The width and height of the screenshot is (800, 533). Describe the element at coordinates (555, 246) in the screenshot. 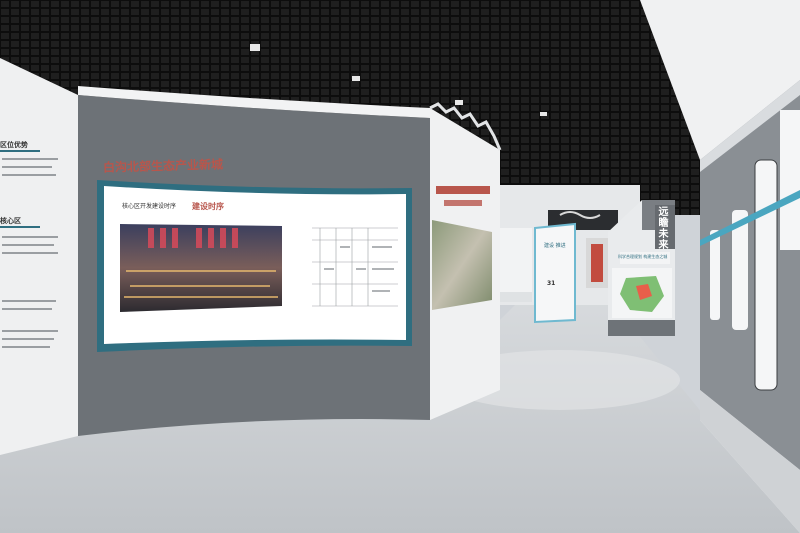

I see `far-wall-label: 建设 推进` at that location.